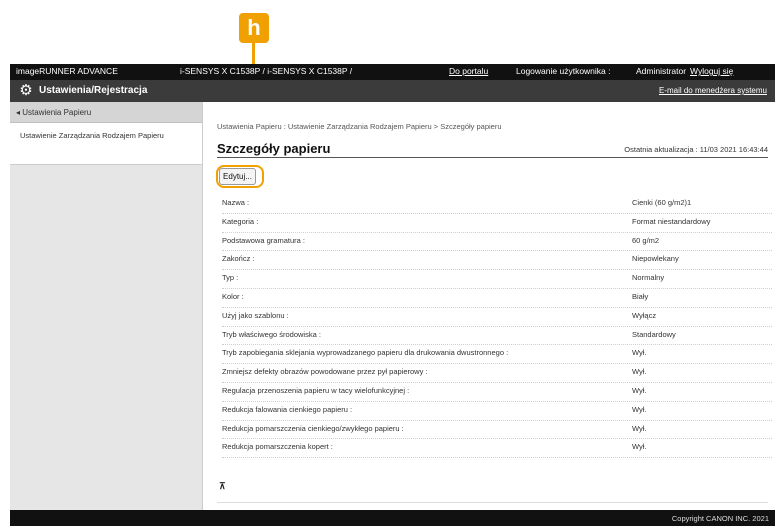  Describe the element at coordinates (93, 90) in the screenshot. I see `app-title: Ustawienia/Rejestracja` at that location.